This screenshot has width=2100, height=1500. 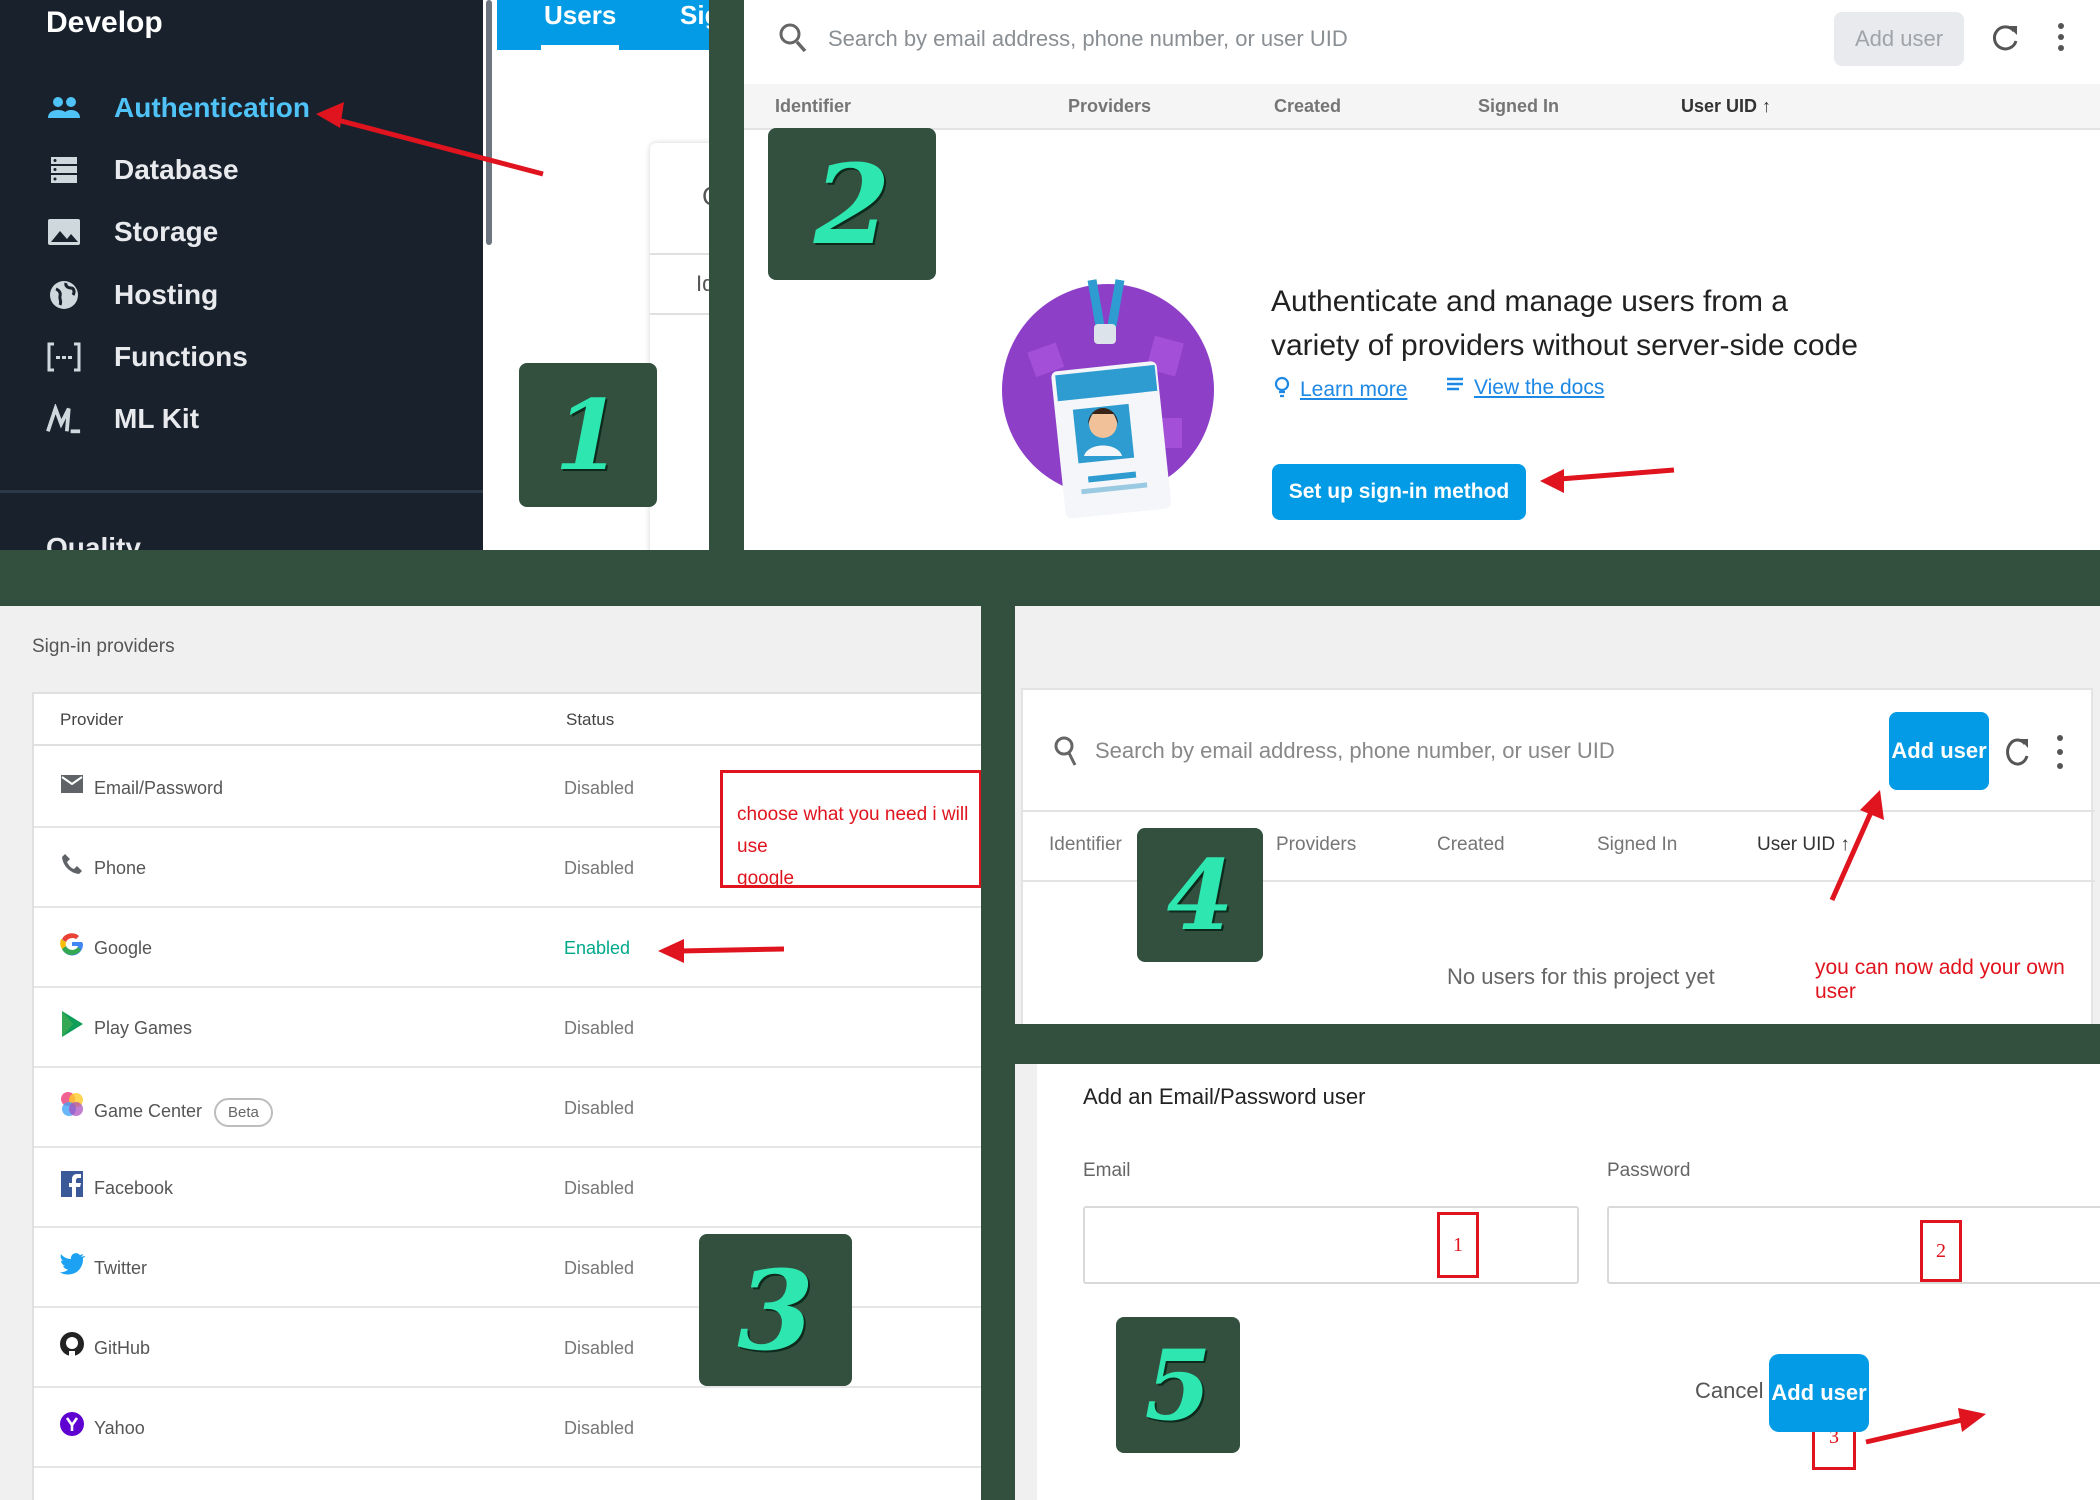 I want to click on sidebar-item-label: Authentication, so click(x=212, y=107).